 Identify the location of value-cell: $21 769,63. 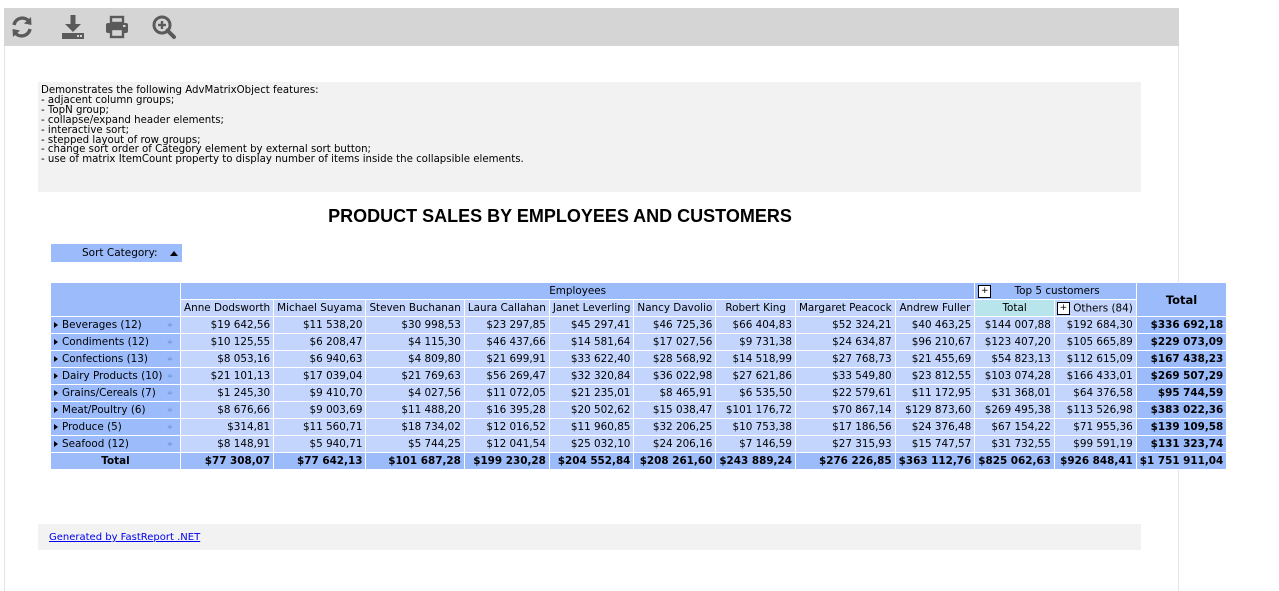
(415, 376).